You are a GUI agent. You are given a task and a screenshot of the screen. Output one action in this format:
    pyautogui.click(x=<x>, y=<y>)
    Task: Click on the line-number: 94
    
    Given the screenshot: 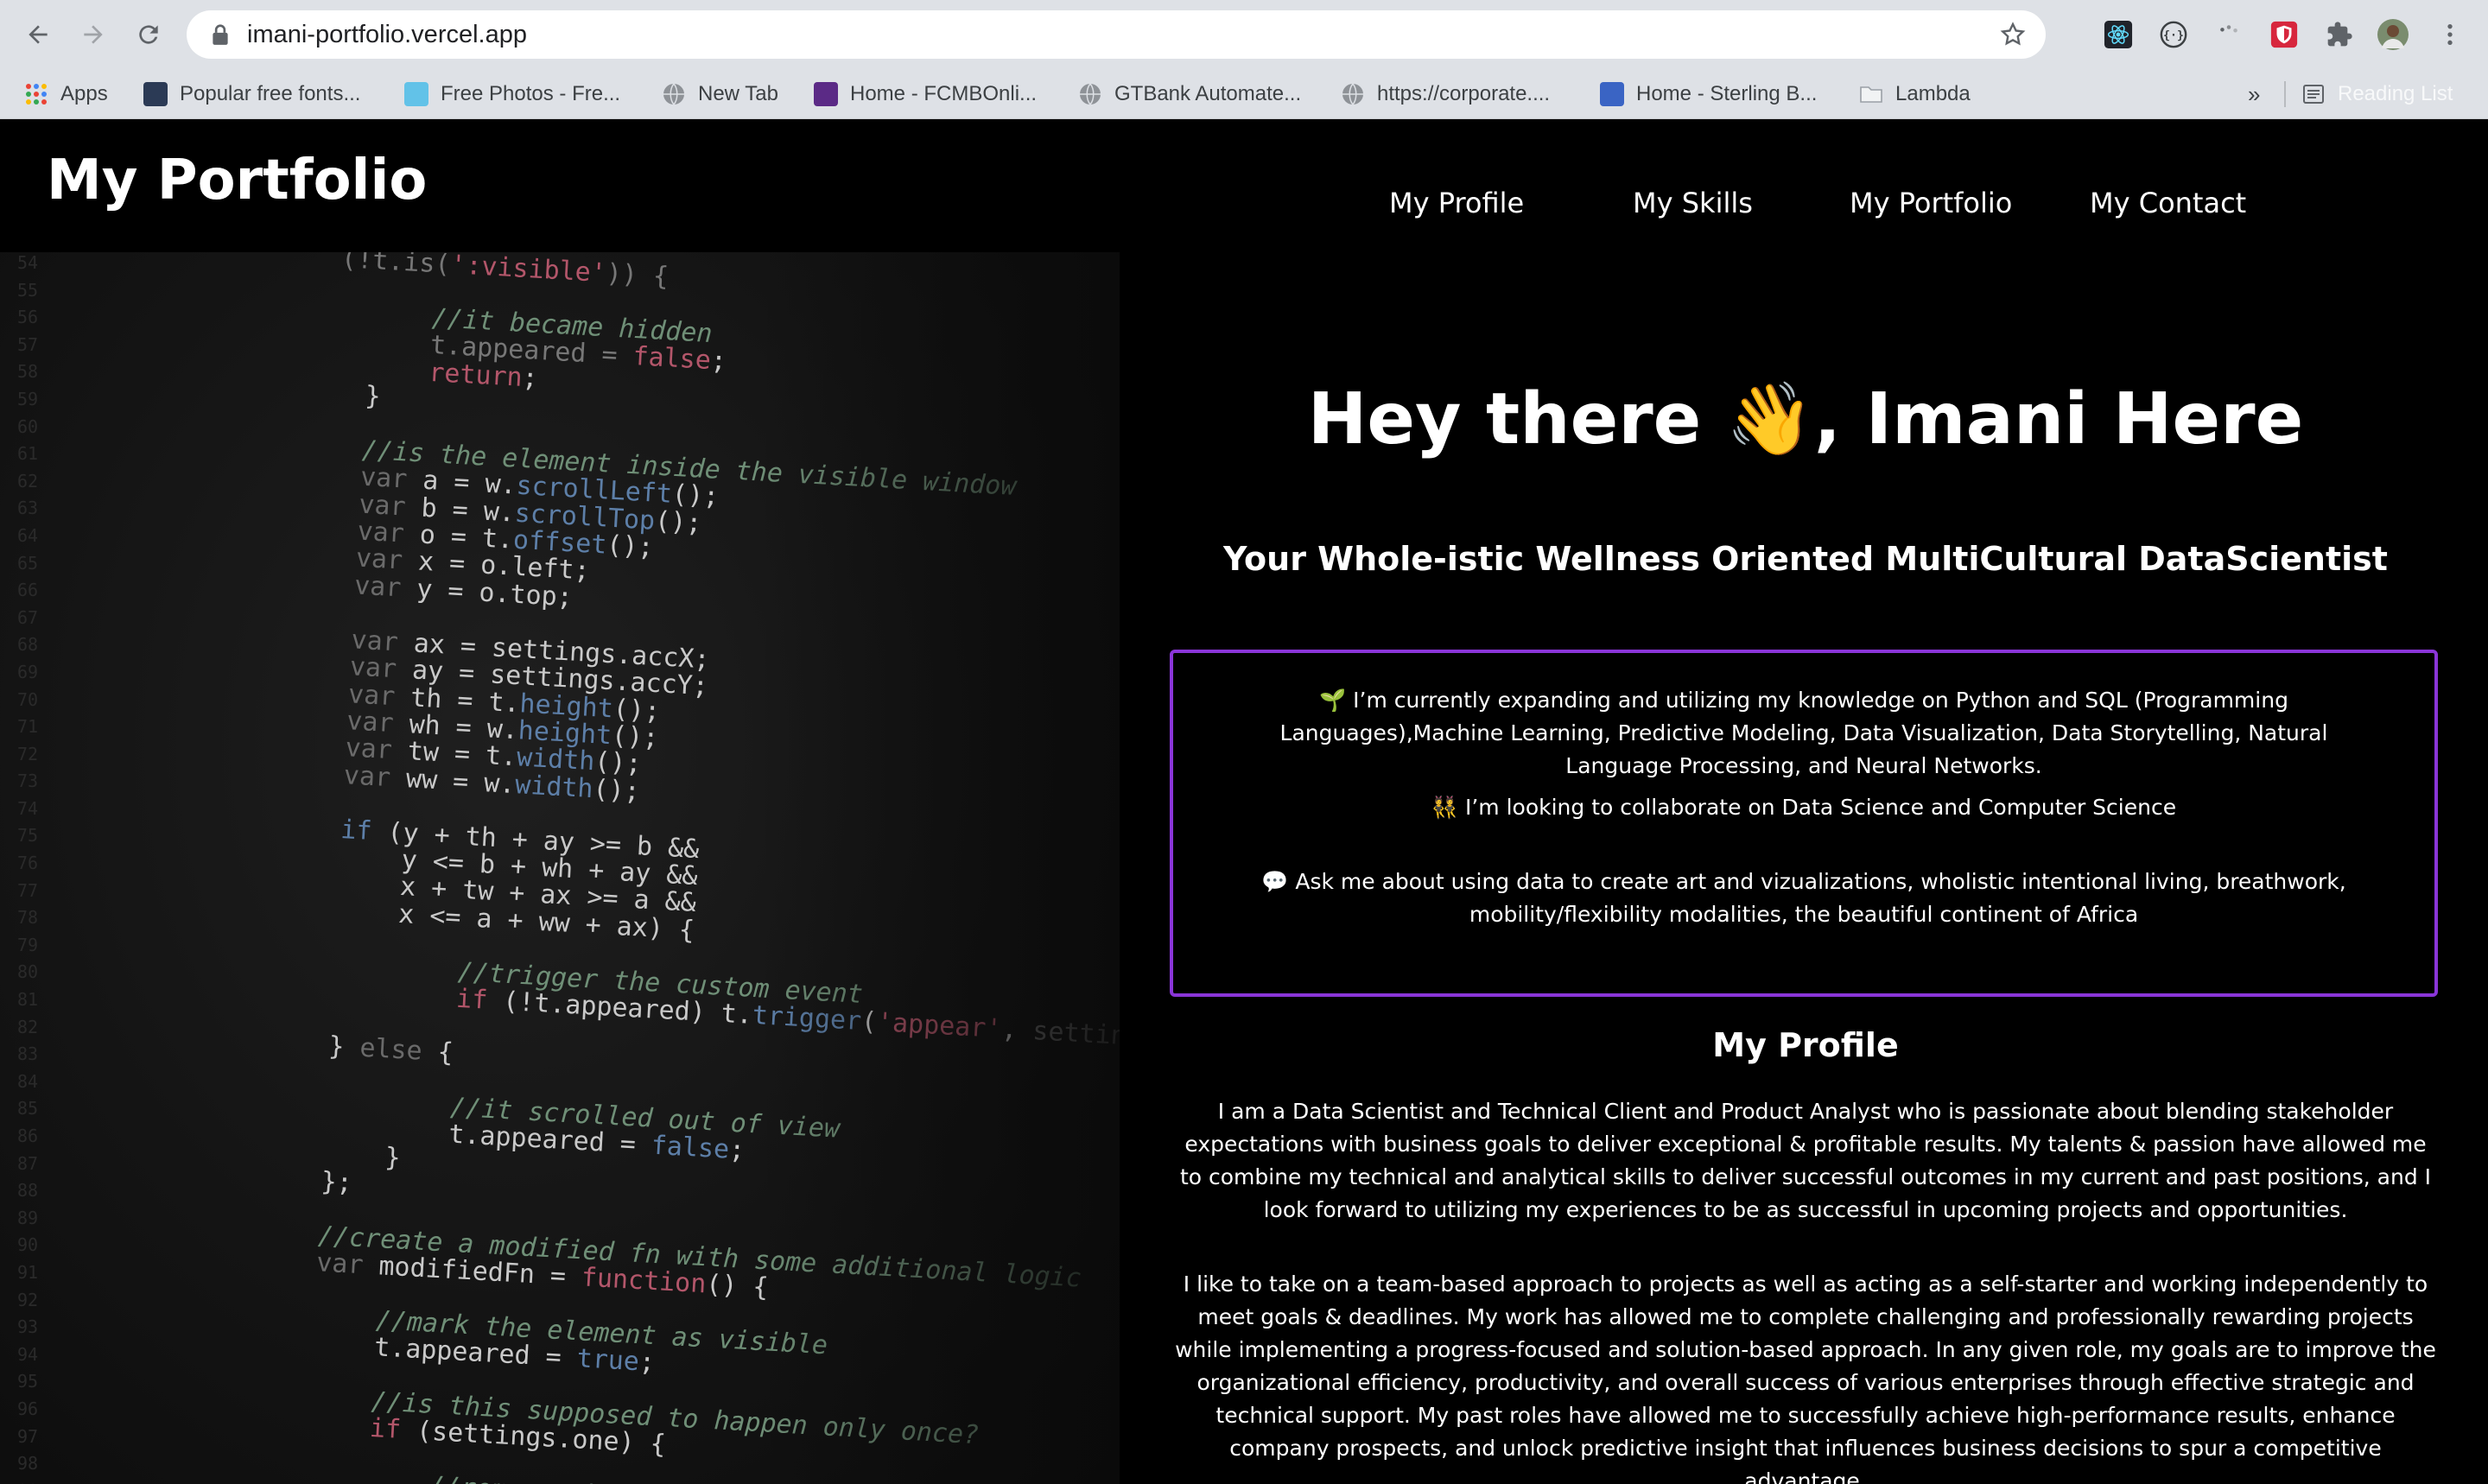 What is the action you would take?
    pyautogui.click(x=28, y=1354)
    